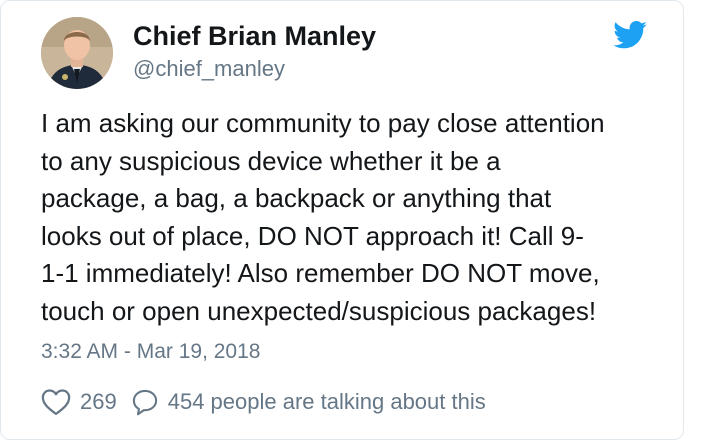 This screenshot has height=448, width=702. I want to click on tweet-actions: 269 454 people are talking about this, so click(263, 402).